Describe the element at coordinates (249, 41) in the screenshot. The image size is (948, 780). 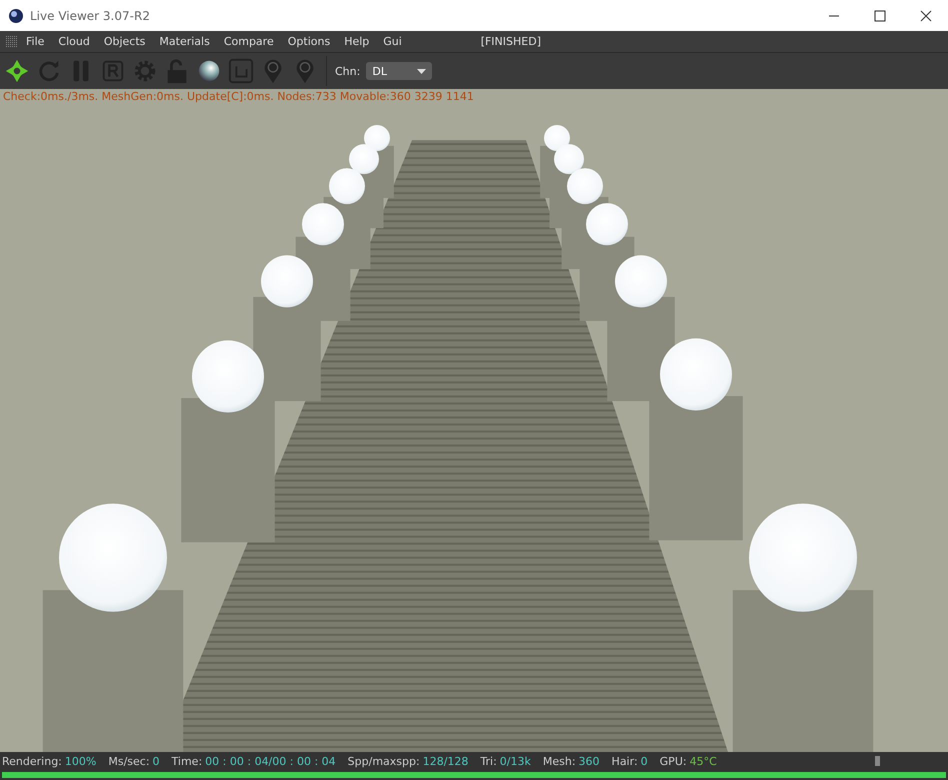
I see `menu-item: Compare` at that location.